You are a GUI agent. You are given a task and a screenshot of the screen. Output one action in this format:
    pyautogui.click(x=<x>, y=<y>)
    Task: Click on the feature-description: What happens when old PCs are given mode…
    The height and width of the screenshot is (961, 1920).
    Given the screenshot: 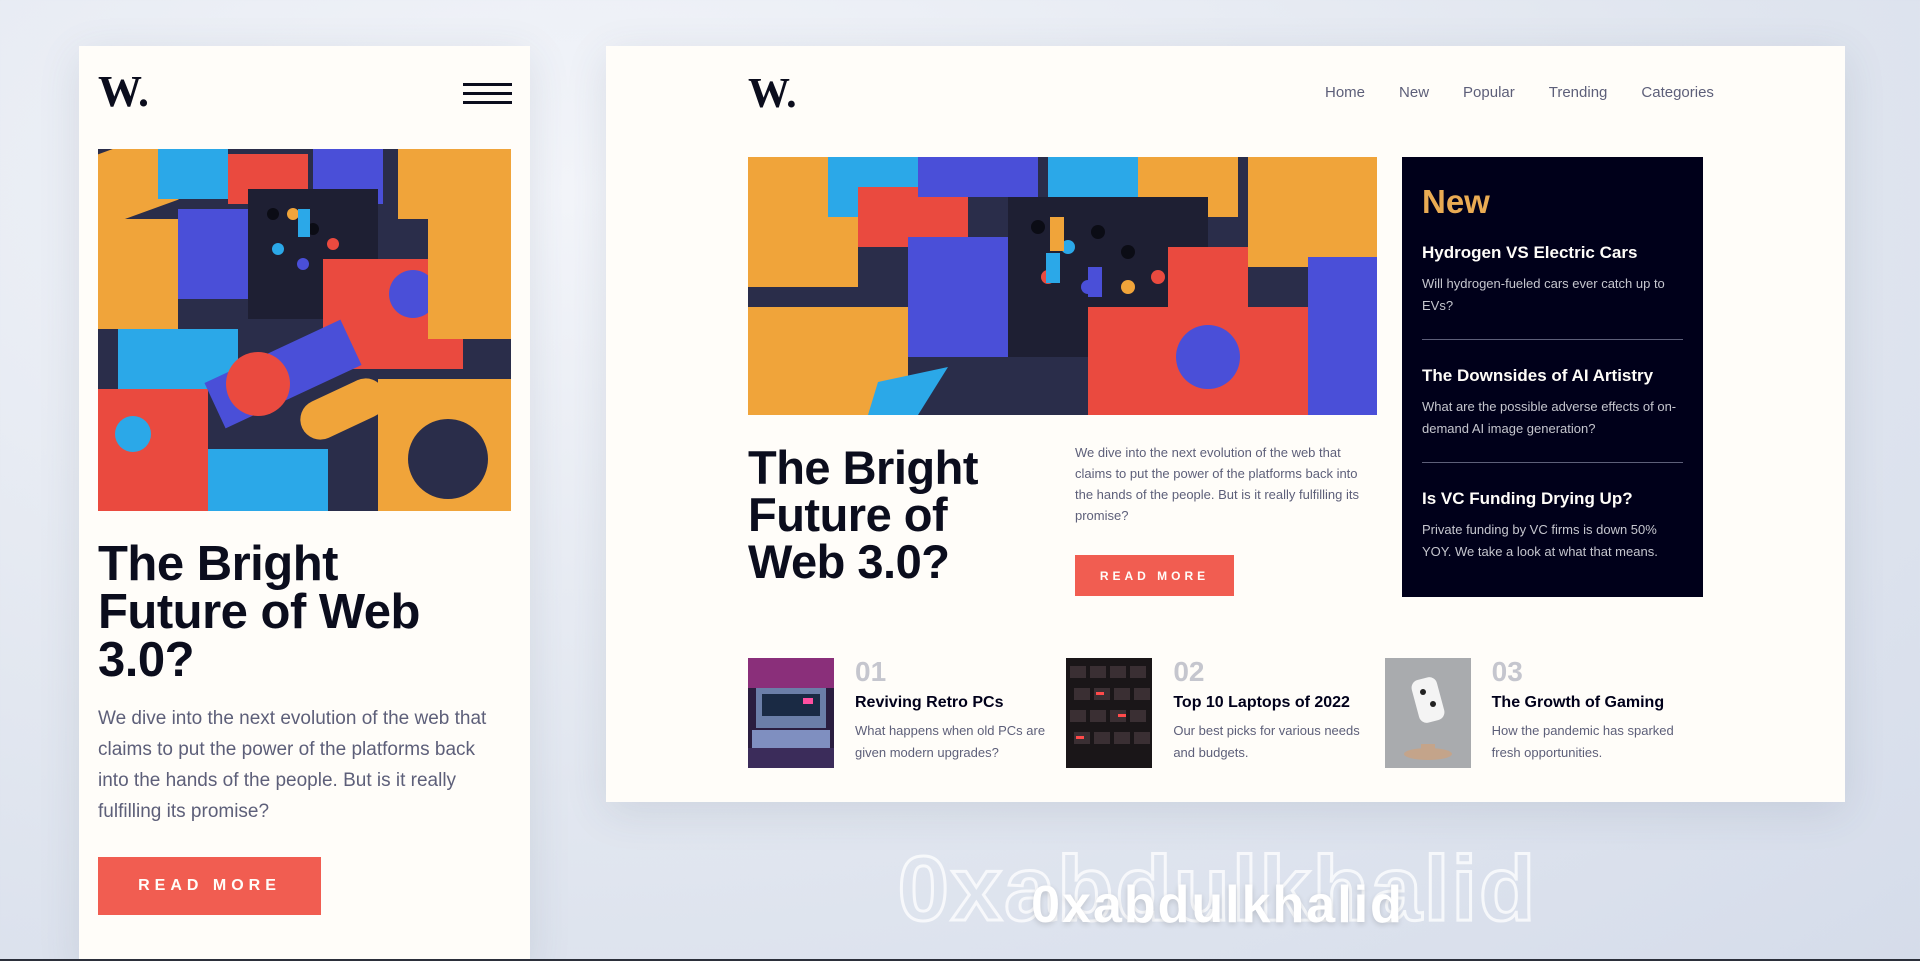 What is the action you would take?
    pyautogui.click(x=950, y=741)
    